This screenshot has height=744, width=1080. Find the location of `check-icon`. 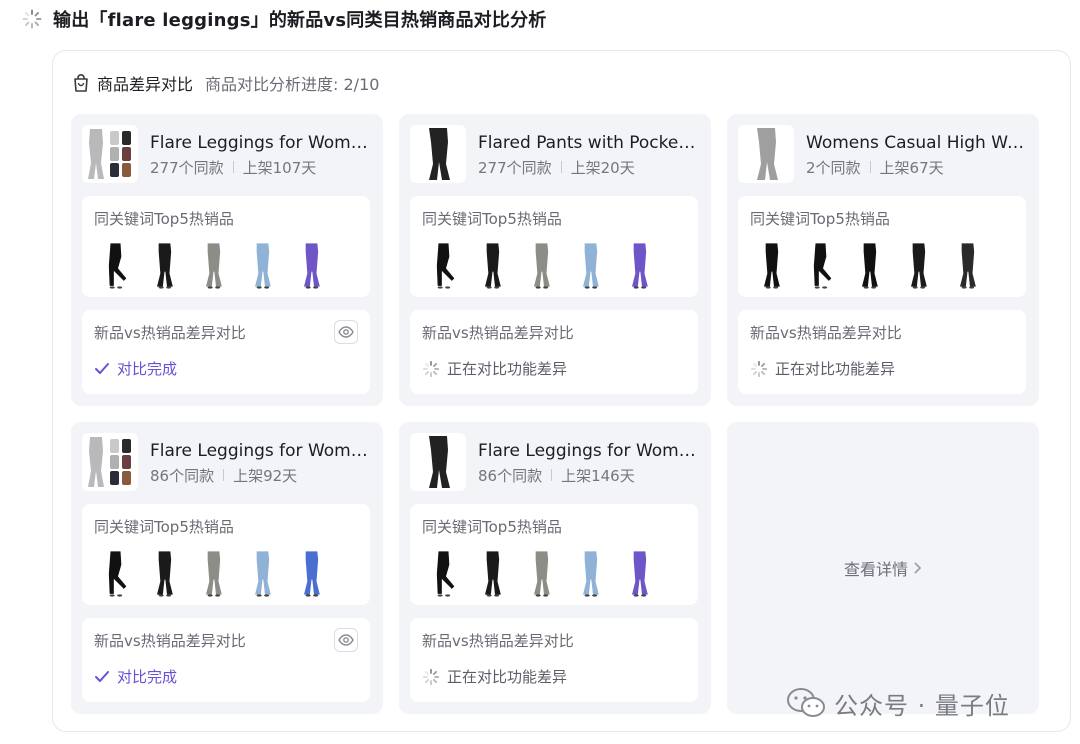

check-icon is located at coordinates (102, 368).